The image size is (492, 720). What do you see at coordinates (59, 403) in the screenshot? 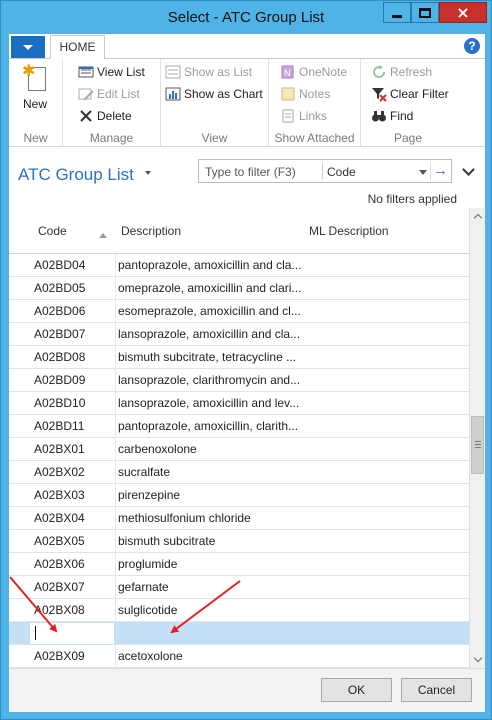
I see `cell-code: A02BD10` at bounding box center [59, 403].